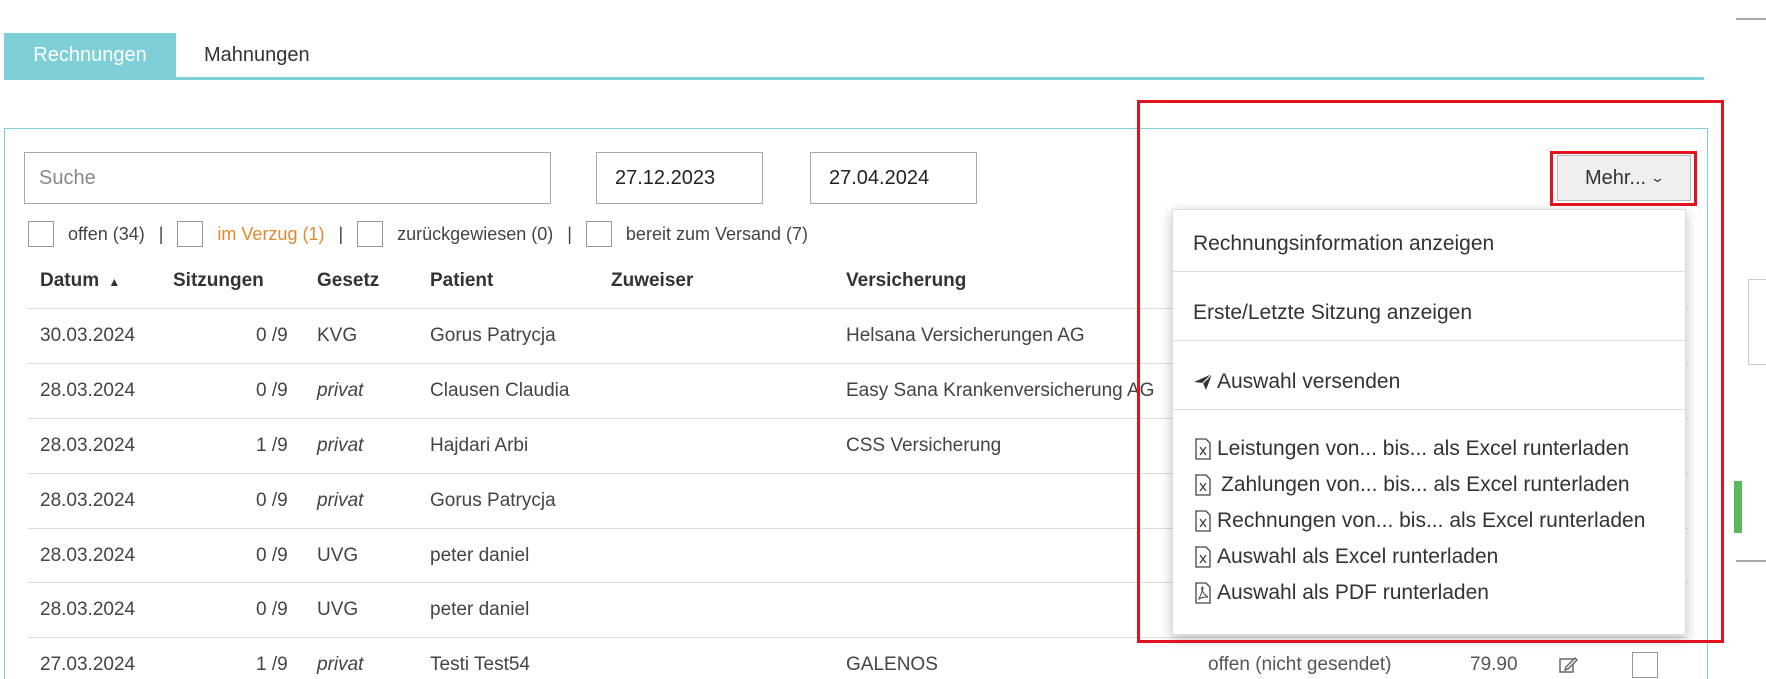 The height and width of the screenshot is (679, 1766). I want to click on column-header-versicherung: Versicherung, so click(906, 281).